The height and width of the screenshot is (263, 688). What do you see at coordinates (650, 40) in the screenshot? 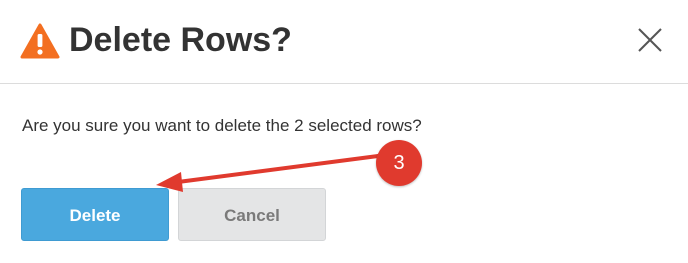
I see `close-icon` at bounding box center [650, 40].